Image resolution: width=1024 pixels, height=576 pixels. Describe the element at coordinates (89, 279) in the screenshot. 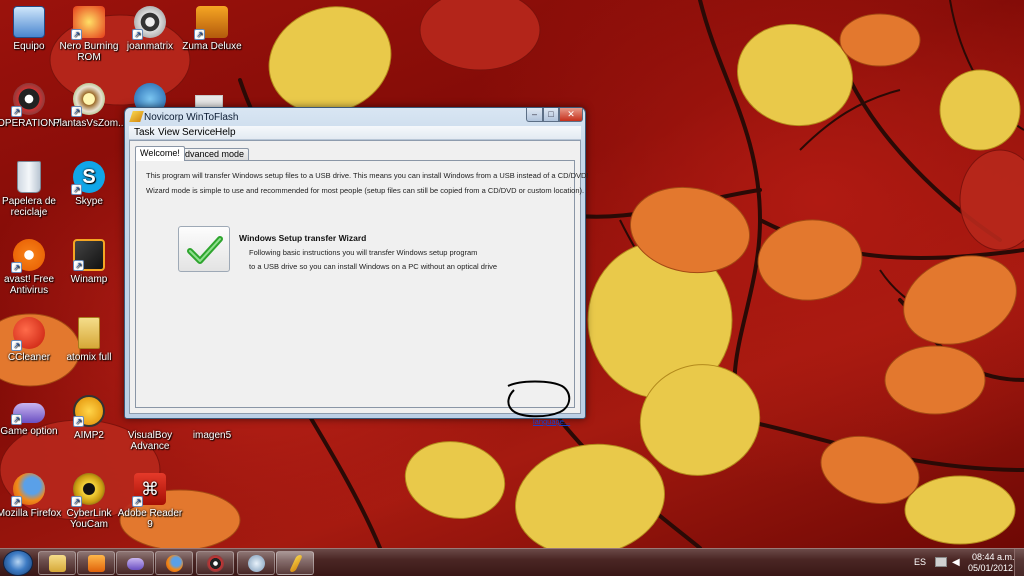

I see `desktop-icon-label: Winamp` at that location.